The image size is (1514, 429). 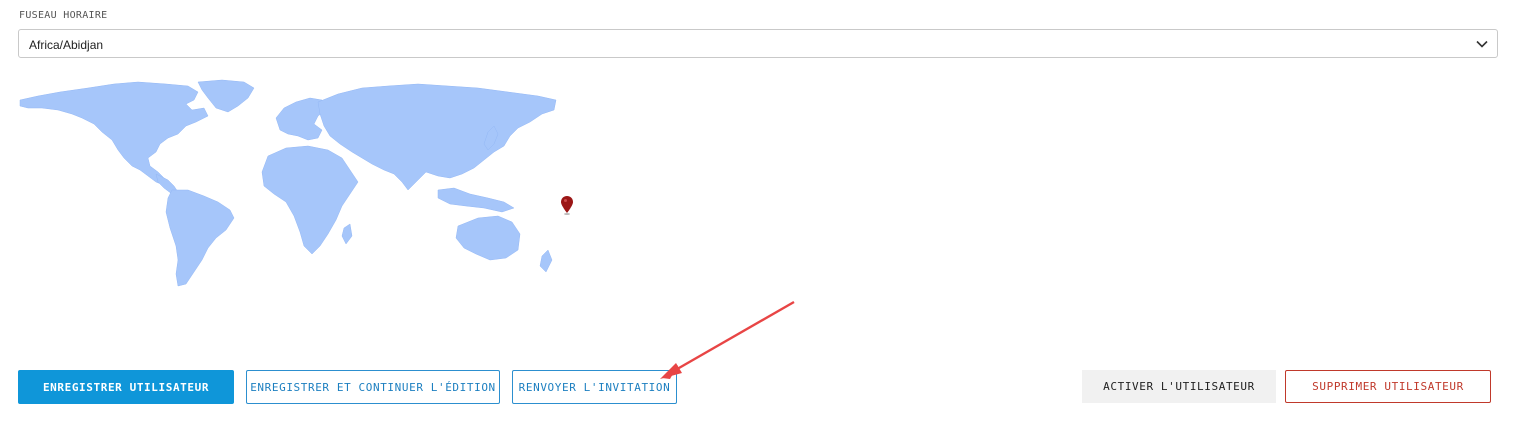 What do you see at coordinates (476, 200) in the screenshot?
I see `indonesia-shape` at bounding box center [476, 200].